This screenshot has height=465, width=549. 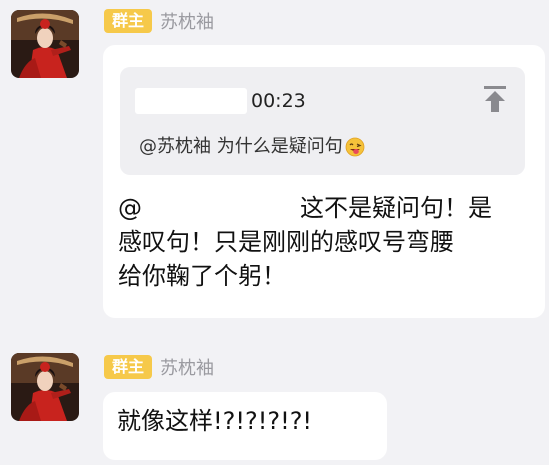 I want to click on message-bubble: 就像这样!?!?!?!?!, so click(x=245, y=426).